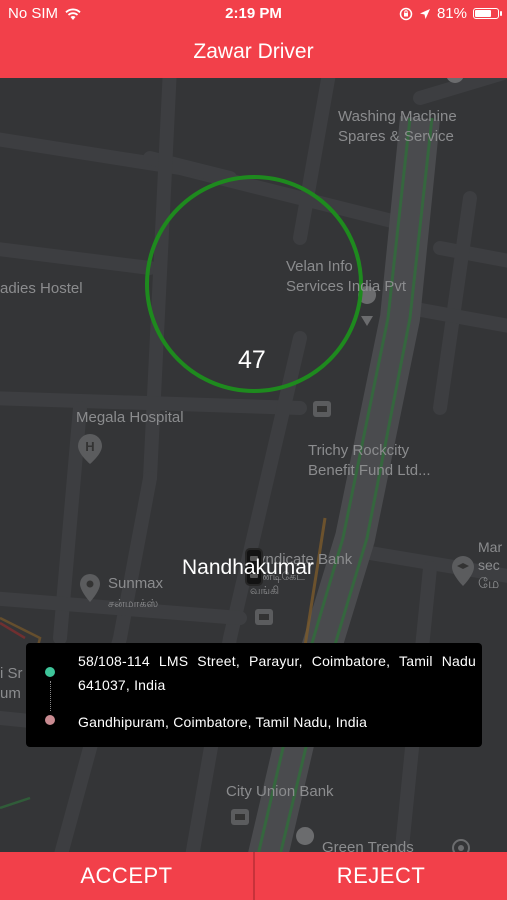 This screenshot has width=507, height=900. I want to click on route-dotted-line, so click(50, 696).